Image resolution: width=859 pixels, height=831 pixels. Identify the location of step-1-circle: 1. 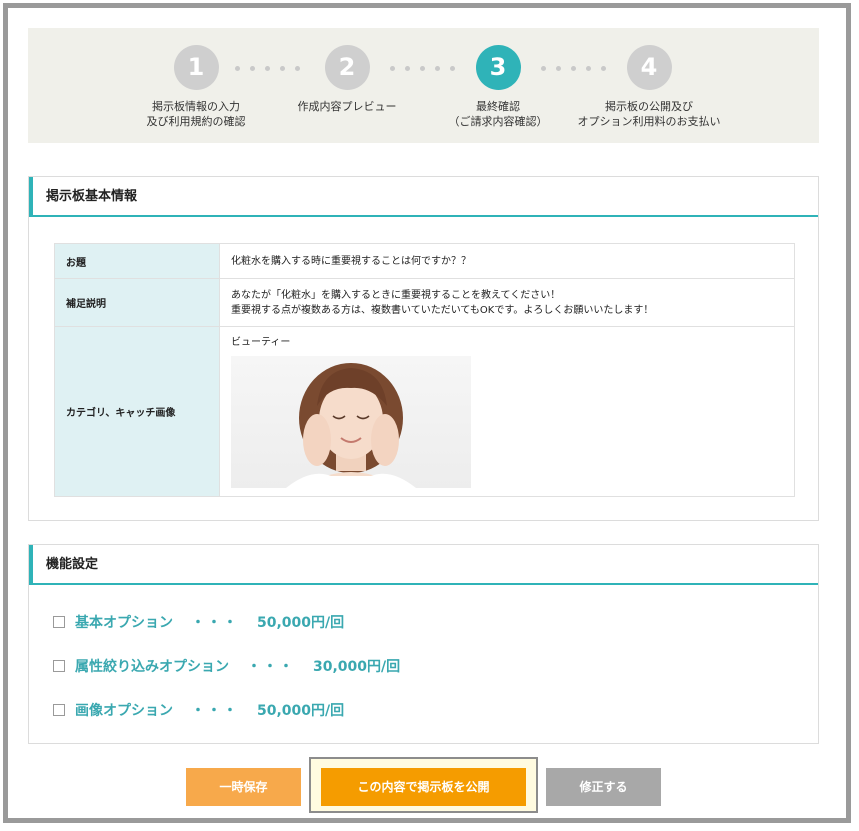
(196, 67).